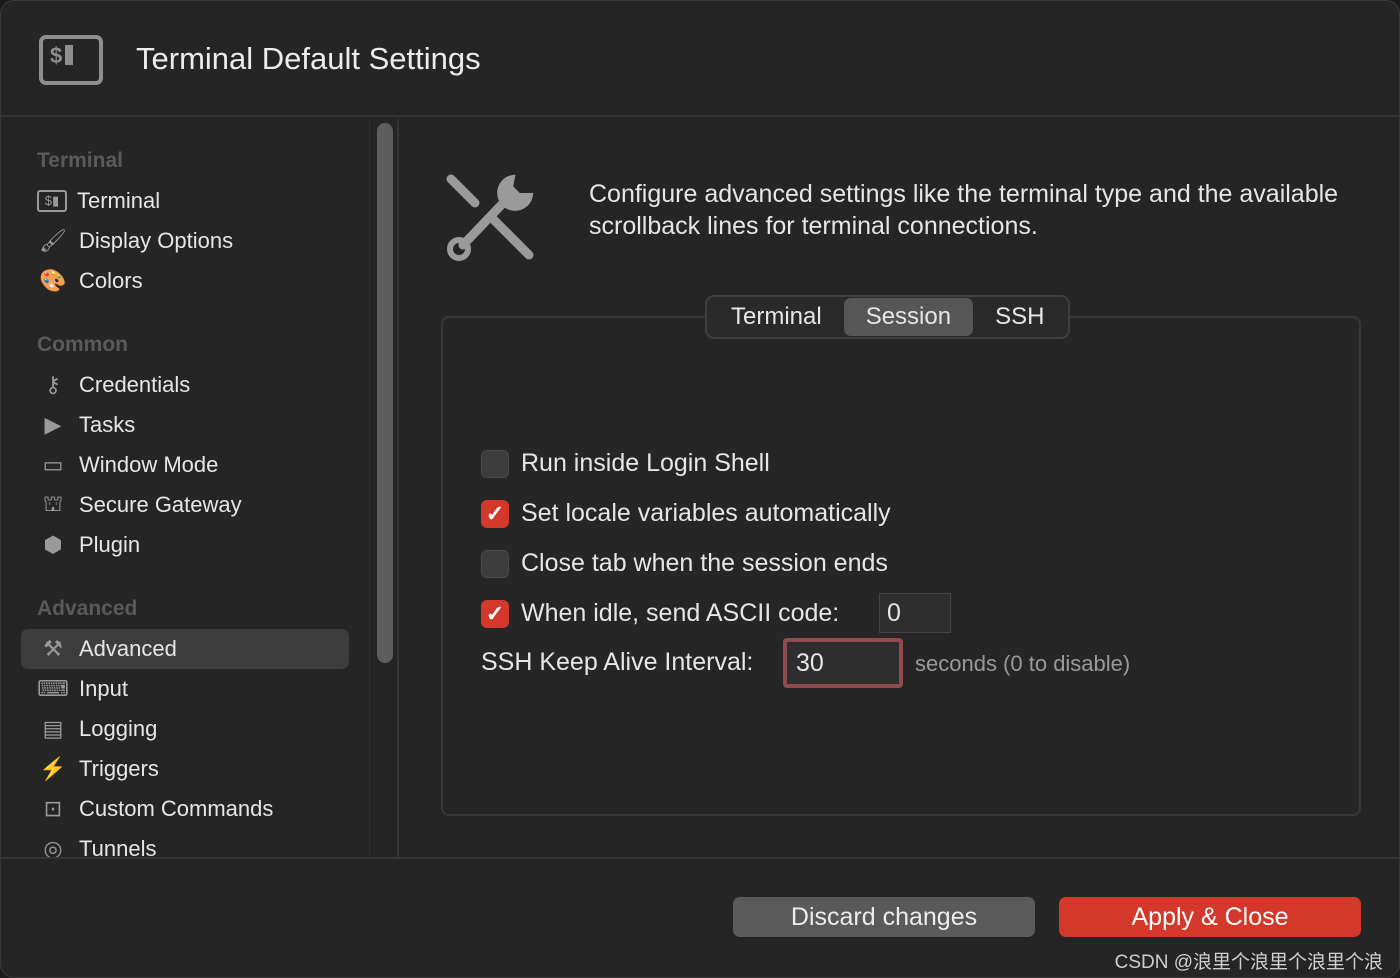  Describe the element at coordinates (118, 846) in the screenshot. I see `sidebar-item-label: Tunnels` at that location.